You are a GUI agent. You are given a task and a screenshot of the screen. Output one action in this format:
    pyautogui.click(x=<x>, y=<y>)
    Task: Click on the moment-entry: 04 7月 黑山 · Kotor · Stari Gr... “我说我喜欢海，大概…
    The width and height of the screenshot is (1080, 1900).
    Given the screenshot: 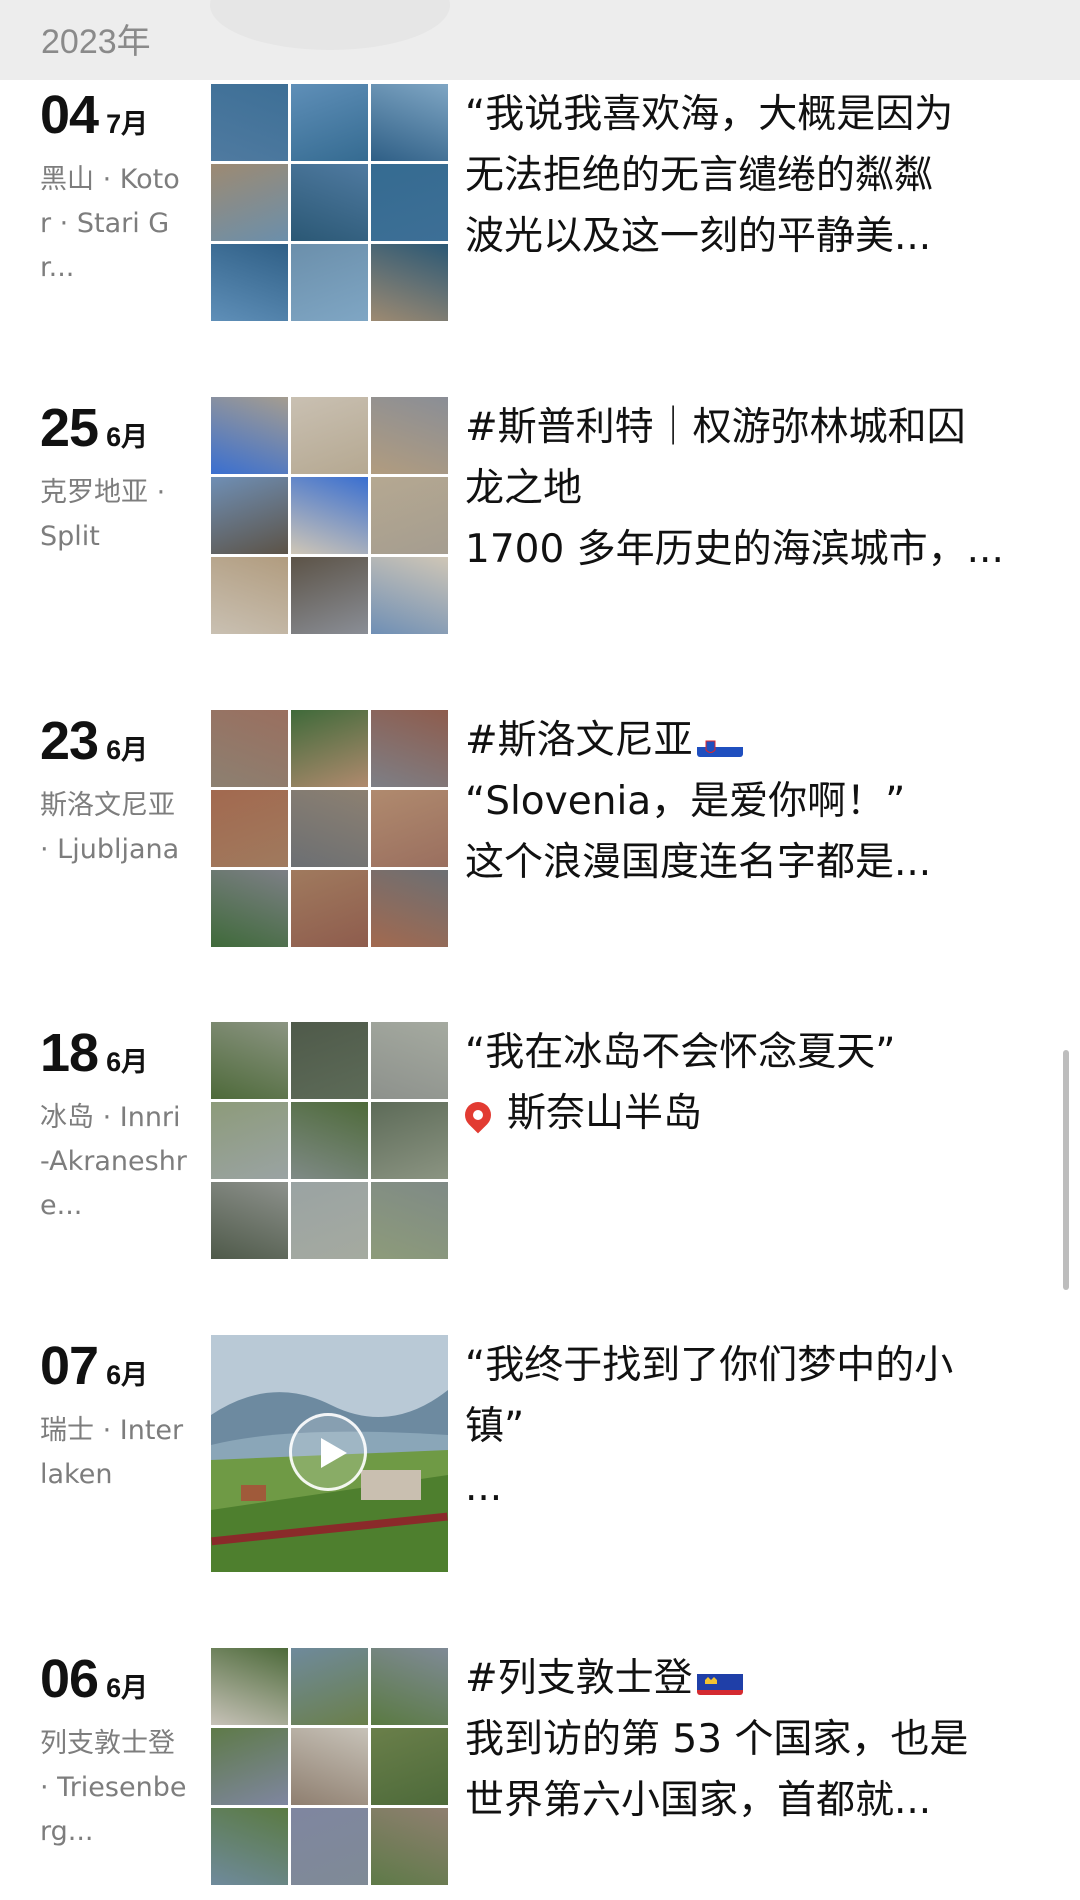 What is the action you would take?
    pyautogui.click(x=540, y=204)
    